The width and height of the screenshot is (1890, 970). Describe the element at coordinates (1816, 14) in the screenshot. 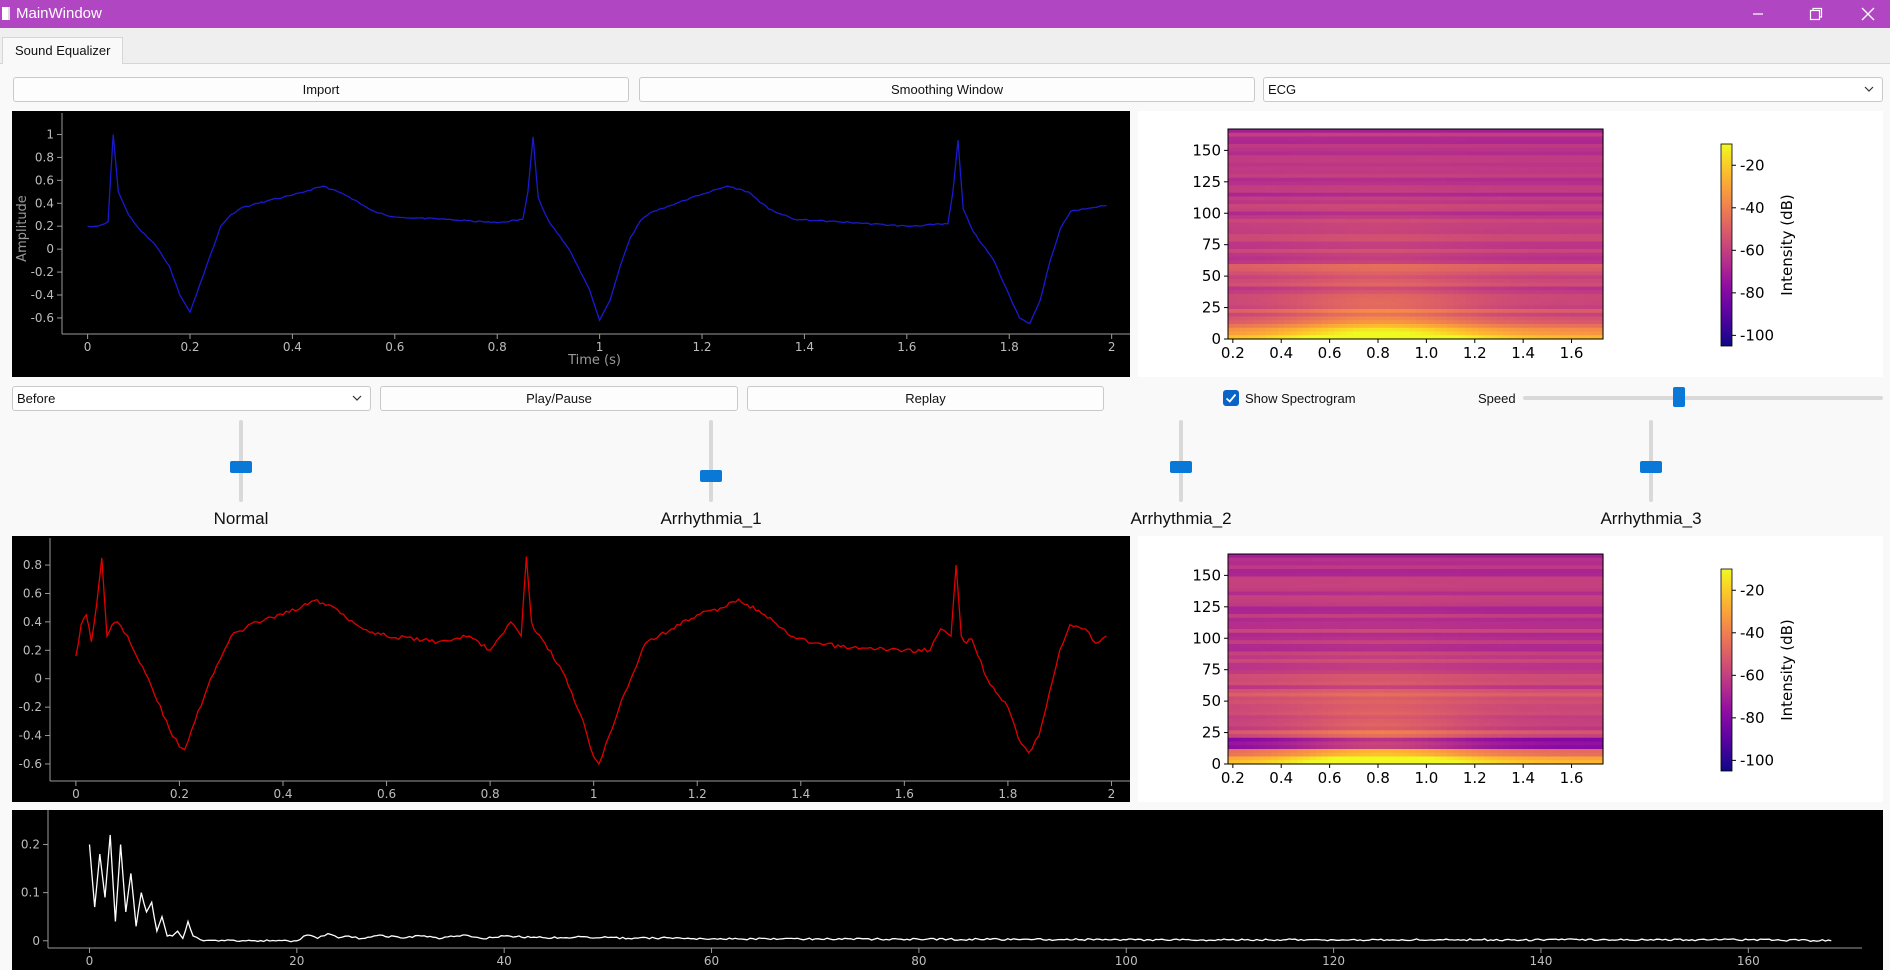

I see `restore-button` at that location.